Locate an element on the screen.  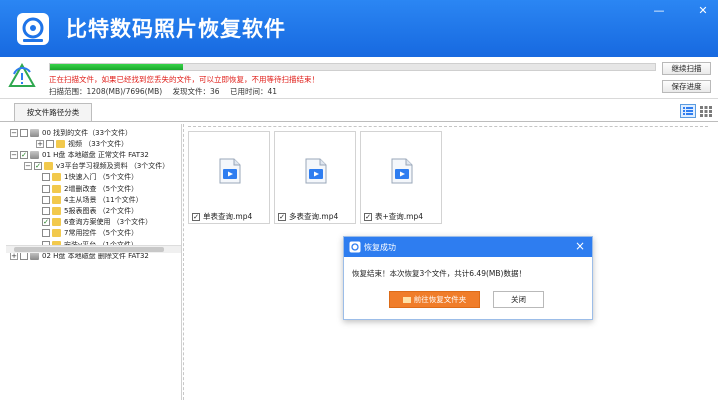
close-dialog-button: 关闭 is located at coordinates (518, 299).